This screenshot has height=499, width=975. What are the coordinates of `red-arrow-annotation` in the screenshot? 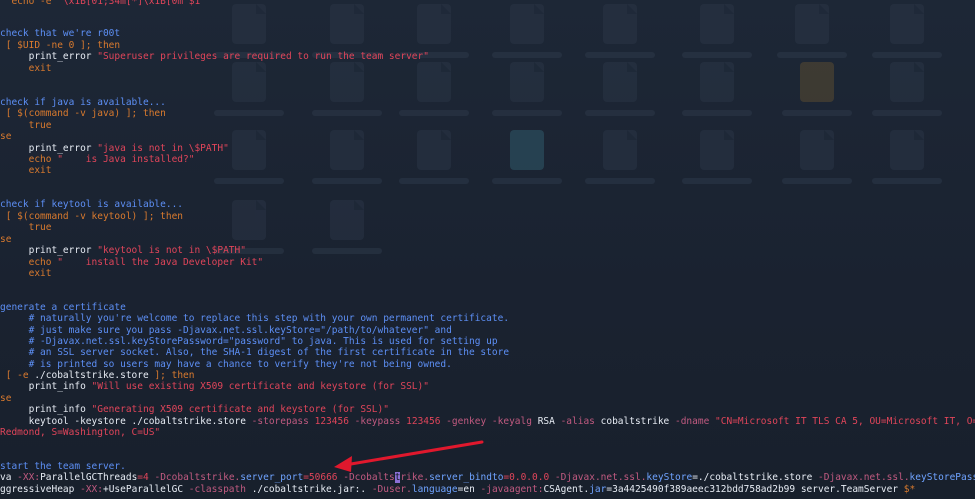 It's located at (409, 456).